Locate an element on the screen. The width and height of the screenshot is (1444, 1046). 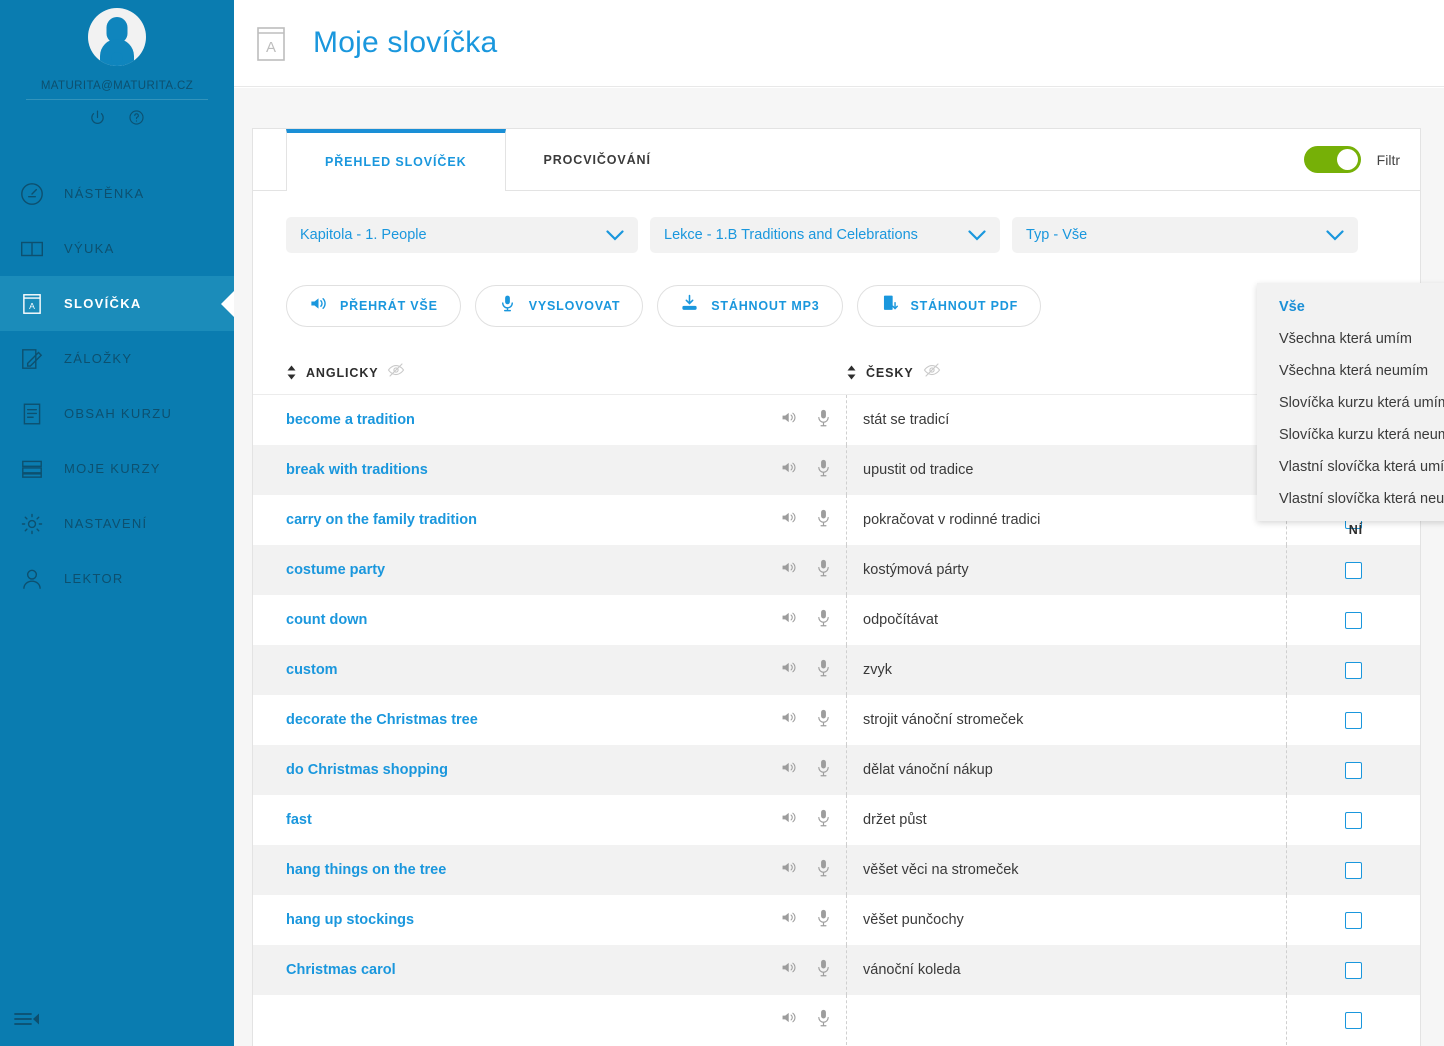
column-header-anglicky: ANGLICKY is located at coordinates (566, 372).